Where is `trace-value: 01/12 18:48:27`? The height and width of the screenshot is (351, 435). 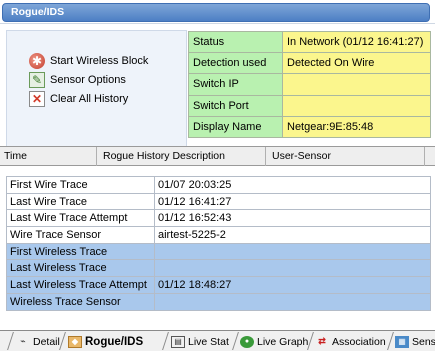
trace-value: 01/12 18:48:27 is located at coordinates (292, 285).